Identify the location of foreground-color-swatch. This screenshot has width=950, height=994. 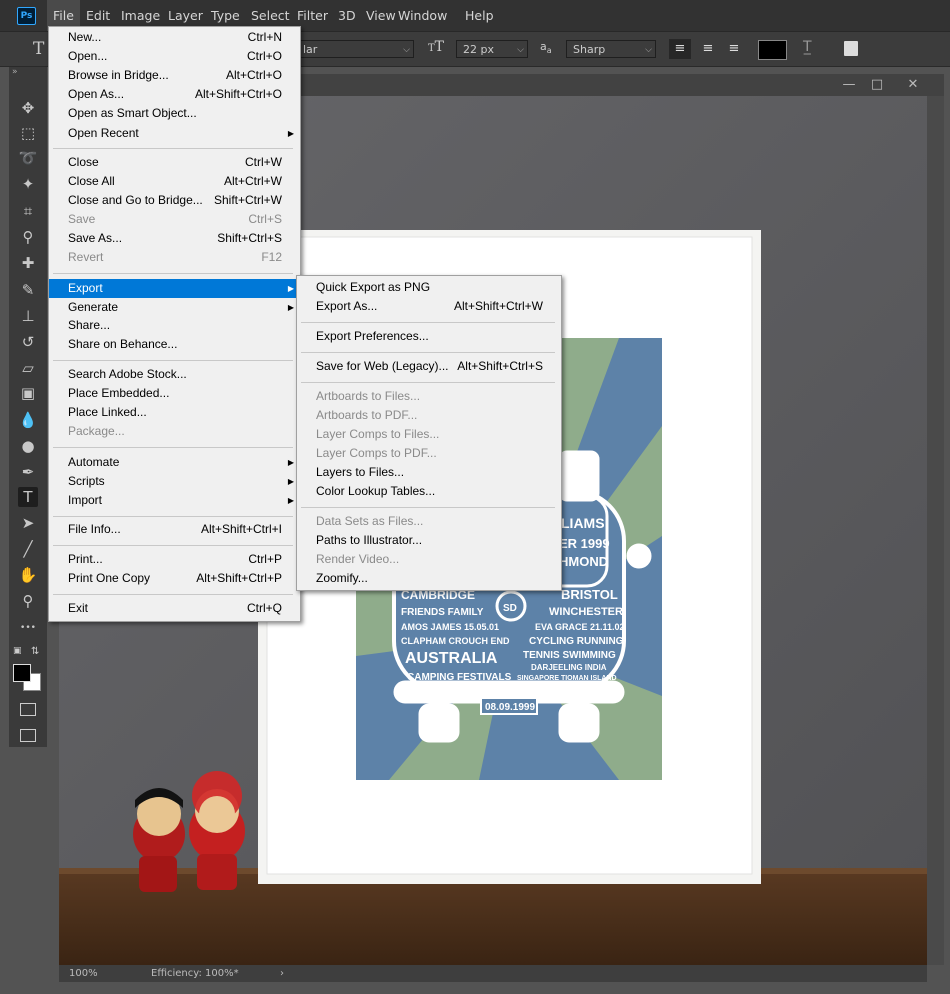
(22, 673).